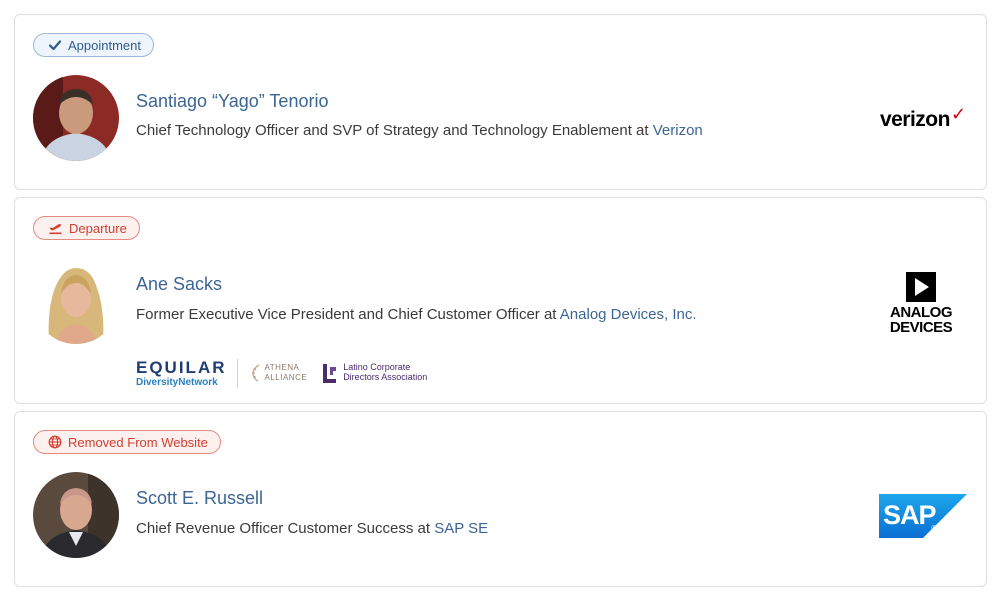  I want to click on appointment-badge: Appointment, so click(93, 45).